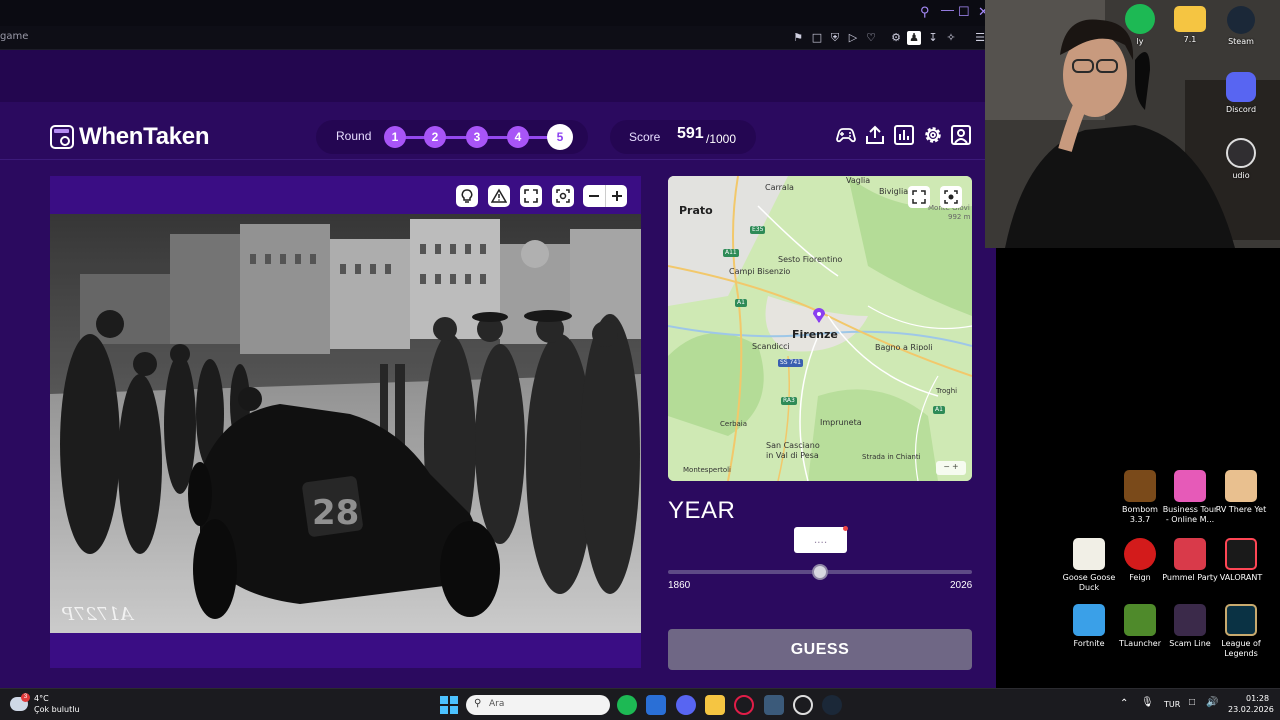 The width and height of the screenshot is (1280, 720). What do you see at coordinates (1241, 631) in the screenshot?
I see `desktop-icon-league-of-legends: League of Legends` at bounding box center [1241, 631].